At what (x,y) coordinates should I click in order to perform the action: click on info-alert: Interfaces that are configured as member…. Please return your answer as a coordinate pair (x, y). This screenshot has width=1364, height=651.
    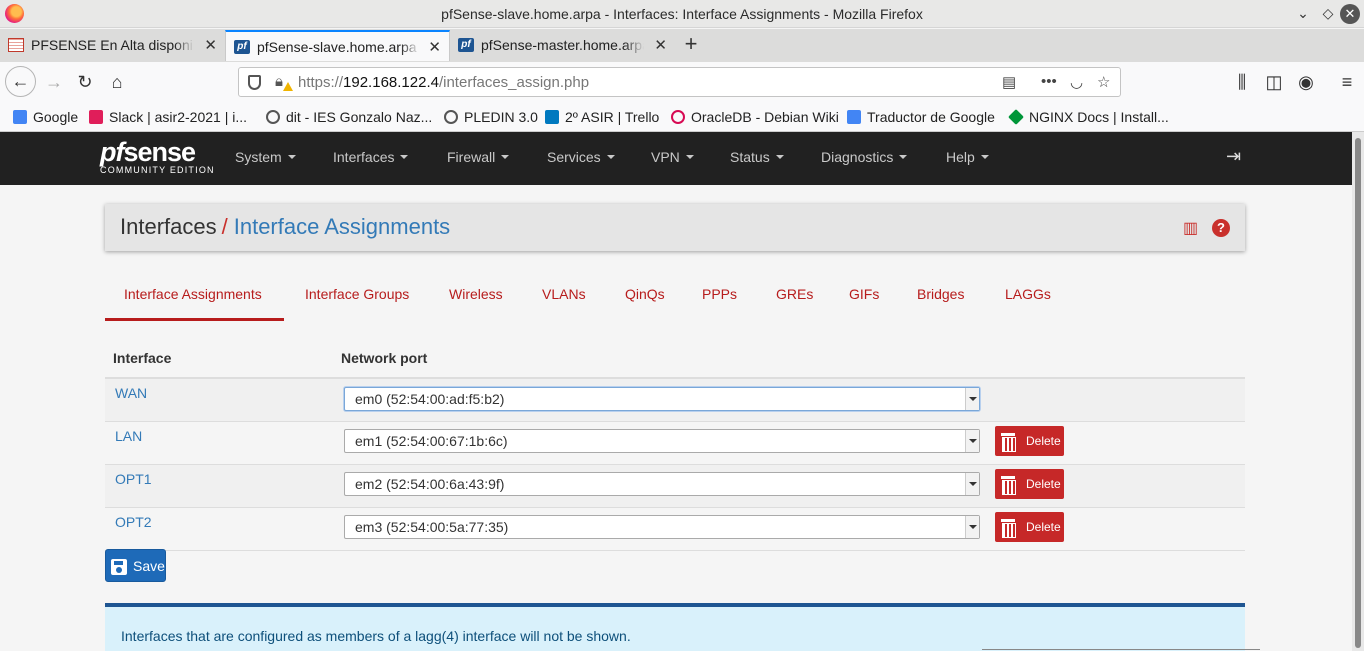
    Looking at the image, I should click on (682, 627).